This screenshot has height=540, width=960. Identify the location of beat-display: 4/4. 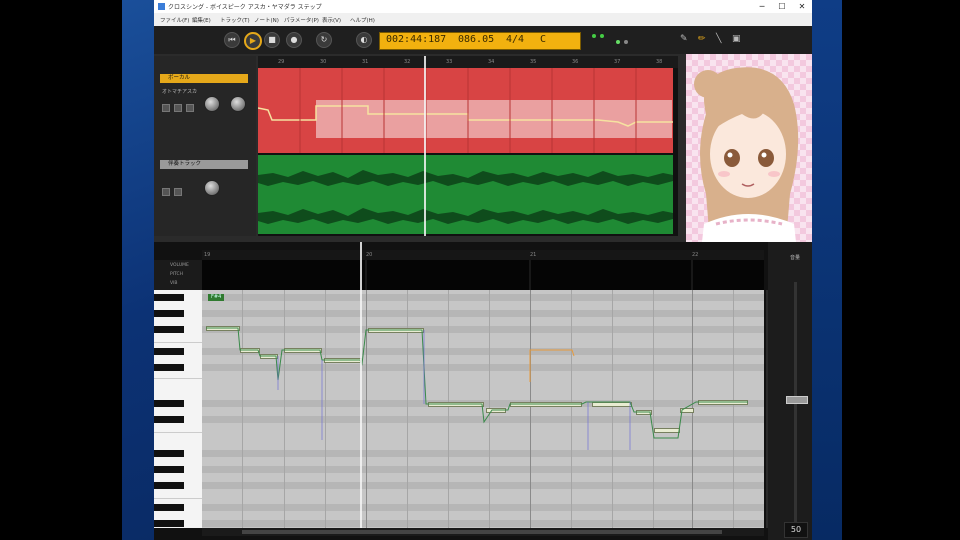
(515, 39).